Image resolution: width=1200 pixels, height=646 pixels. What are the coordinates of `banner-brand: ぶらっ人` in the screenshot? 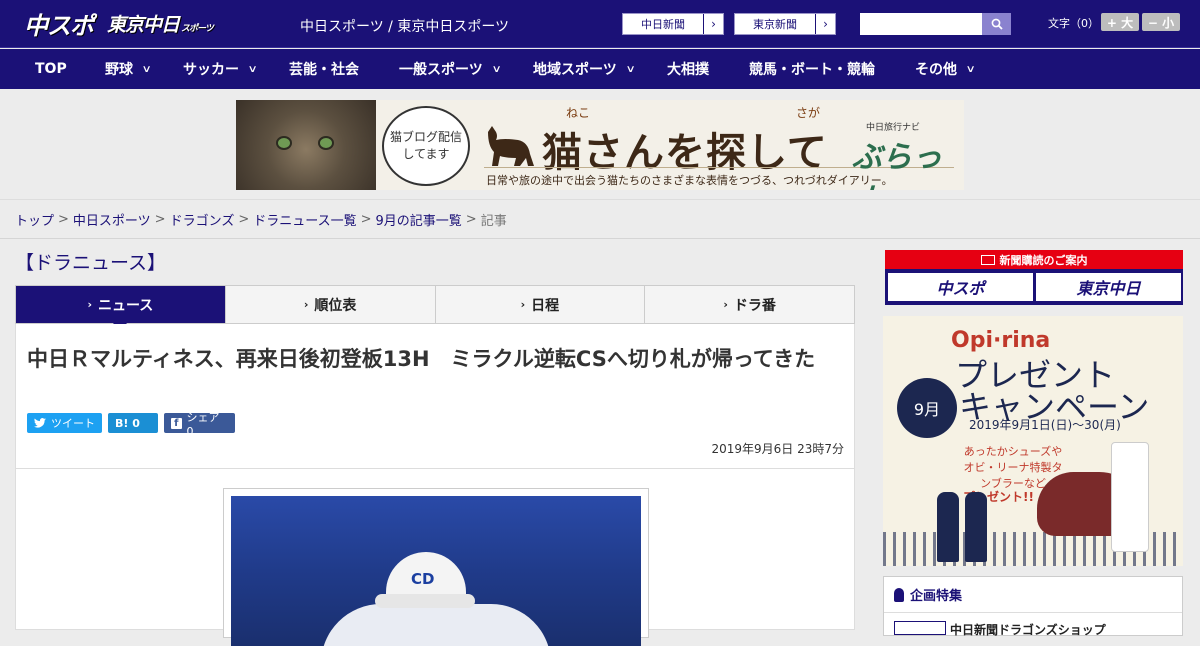 It's located at (897, 165).